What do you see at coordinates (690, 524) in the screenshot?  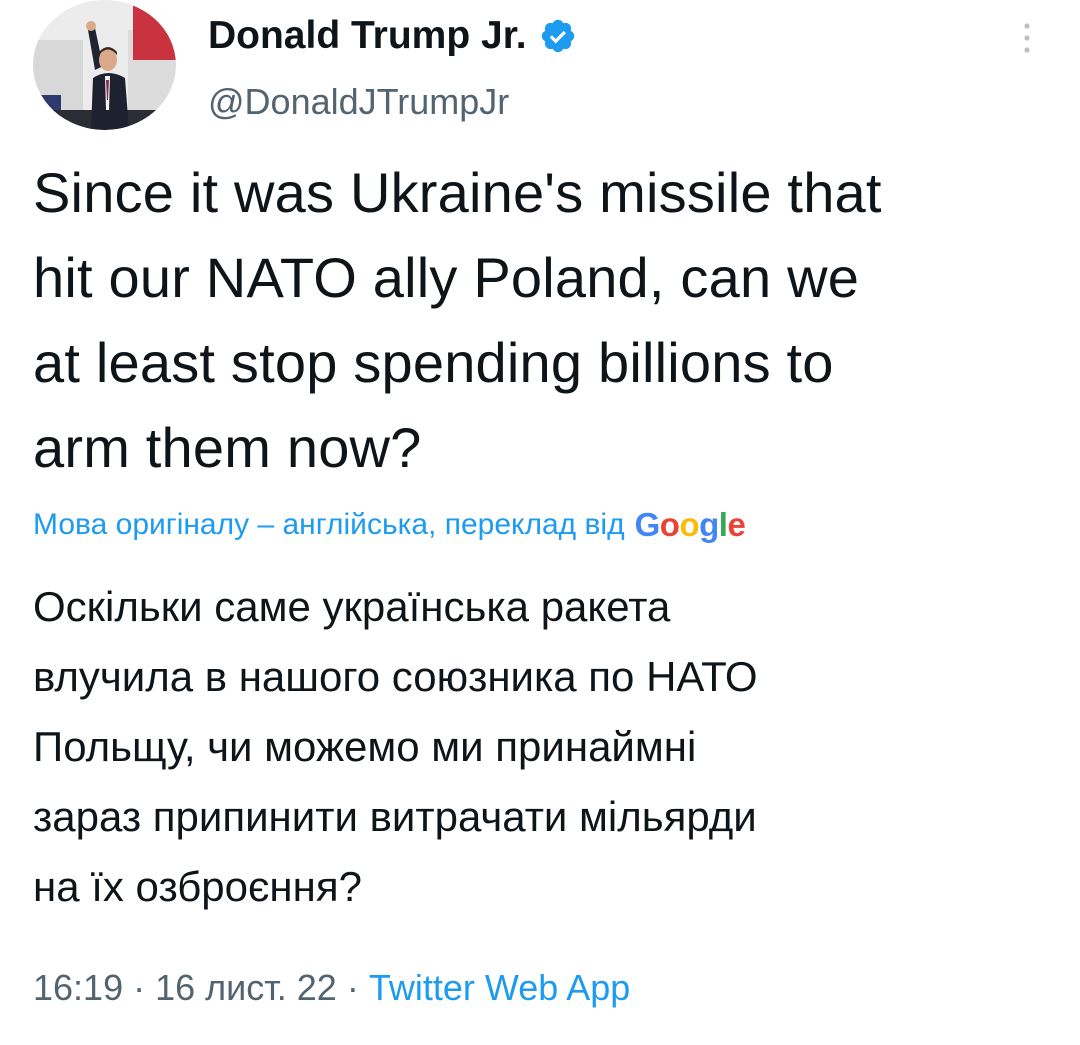 I see `google-logo: Google` at bounding box center [690, 524].